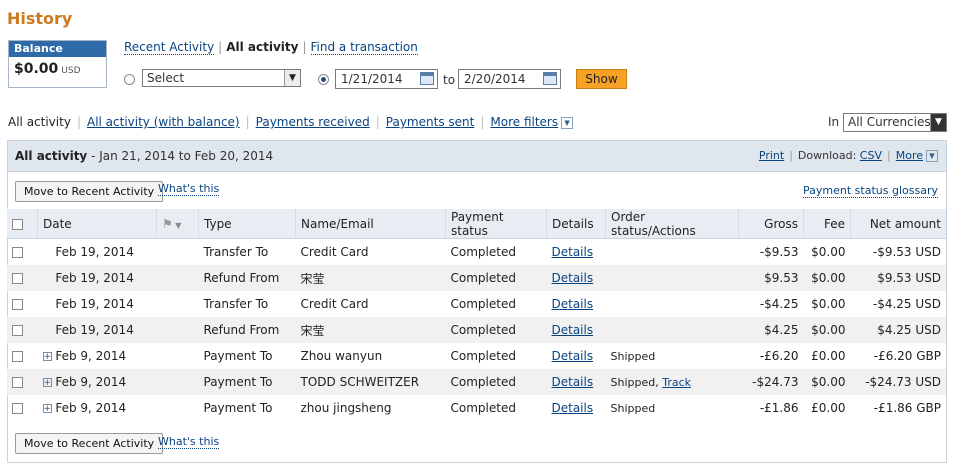 This screenshot has width=958, height=471. What do you see at coordinates (334, 252) in the screenshot?
I see `row-name: Credit Card` at bounding box center [334, 252].